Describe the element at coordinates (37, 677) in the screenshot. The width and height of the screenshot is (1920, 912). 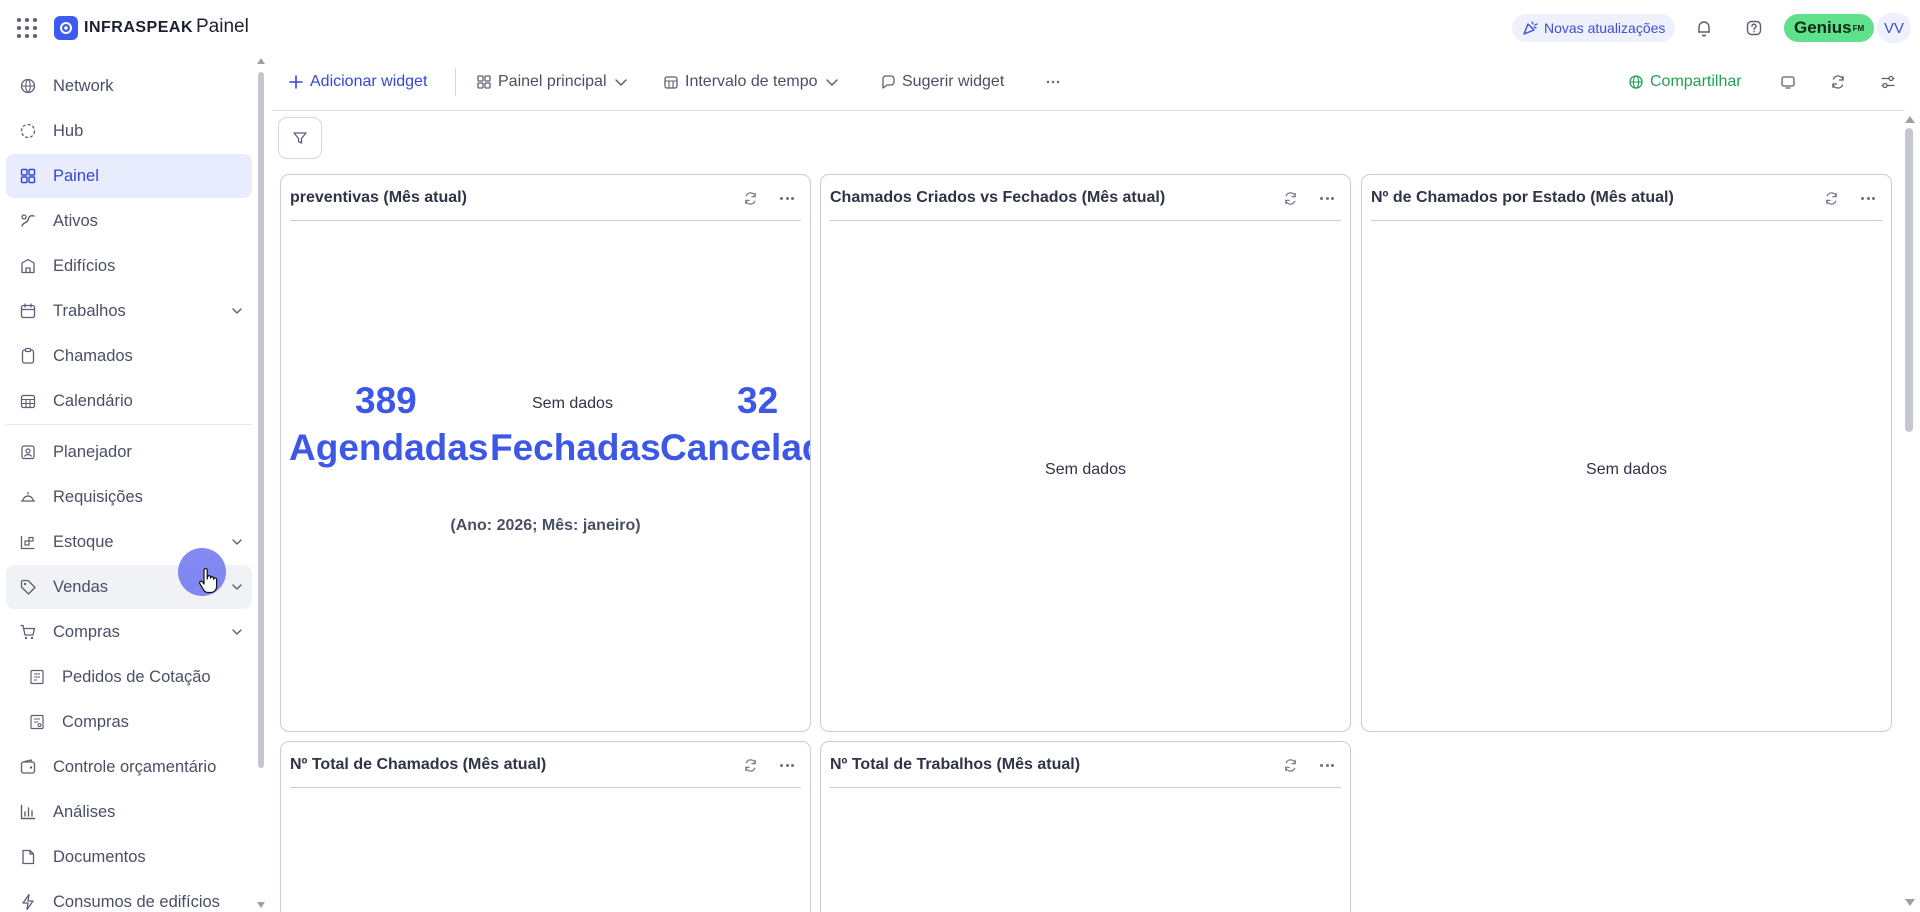
I see `quote-request-icon` at that location.